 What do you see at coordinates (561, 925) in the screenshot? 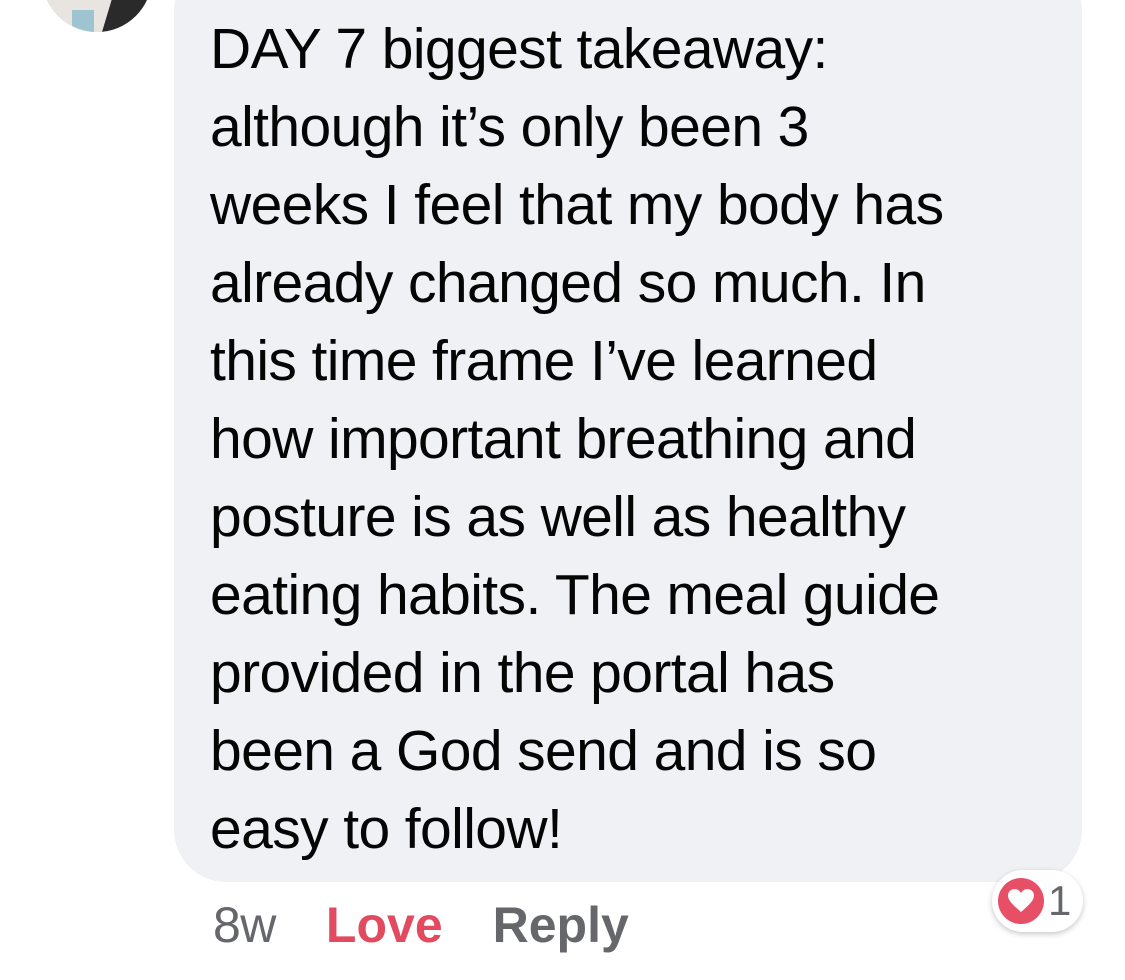
I see `reply-button: Reply` at bounding box center [561, 925].